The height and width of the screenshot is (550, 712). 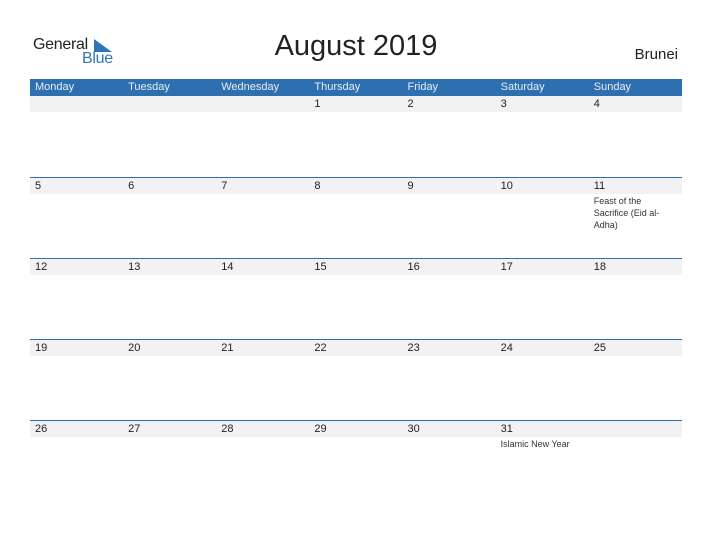 What do you see at coordinates (413, 267) in the screenshot?
I see `day-number: 16` at bounding box center [413, 267].